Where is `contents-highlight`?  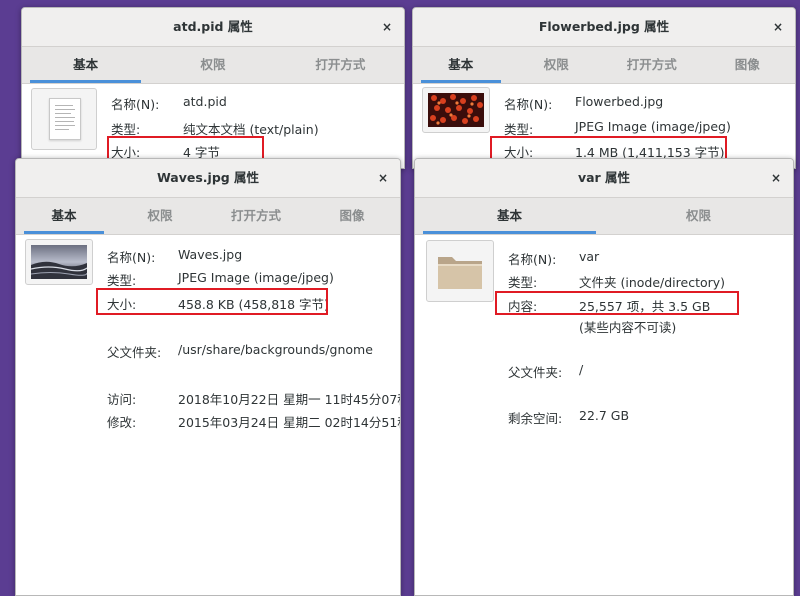 contents-highlight is located at coordinates (617, 303).